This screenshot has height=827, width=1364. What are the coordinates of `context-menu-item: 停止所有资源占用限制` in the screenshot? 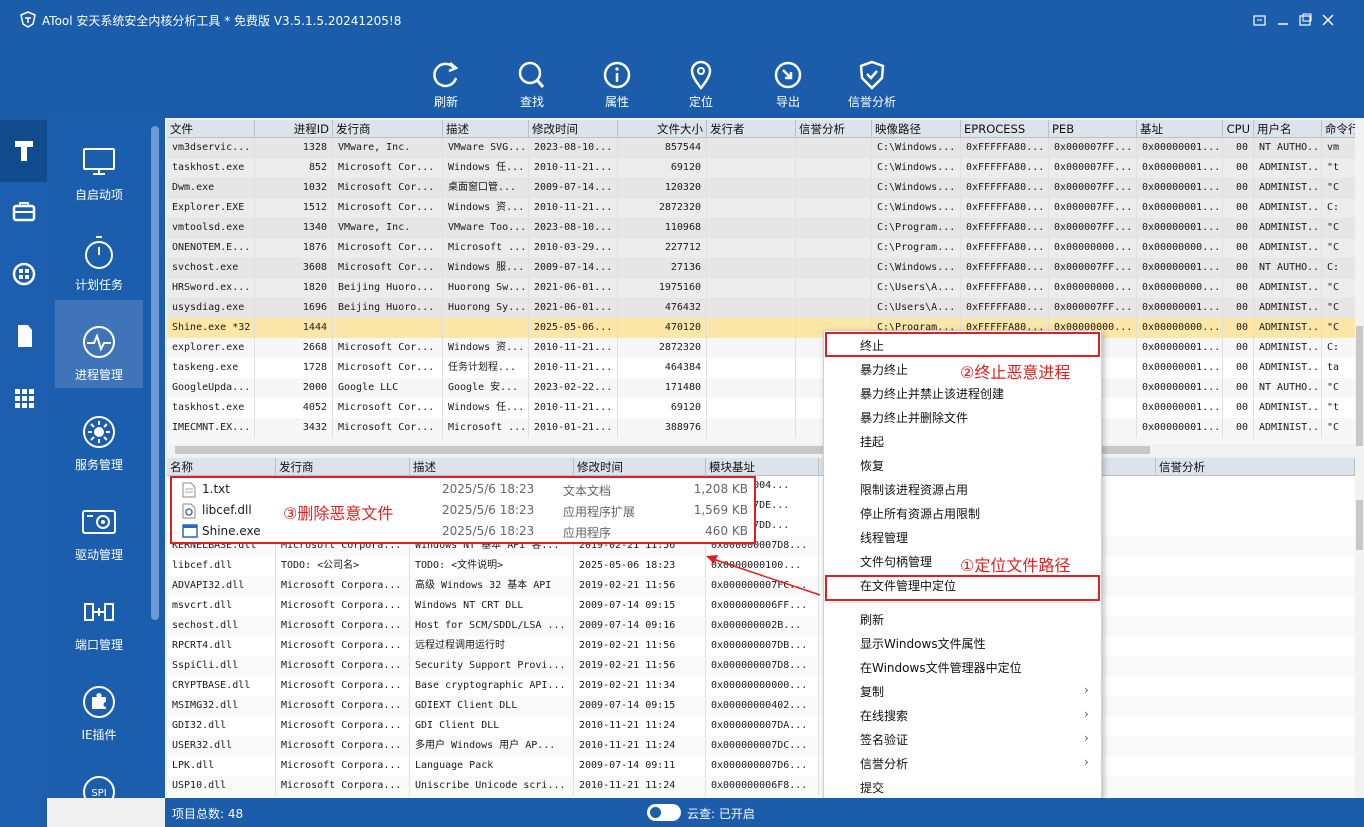 It's located at (920, 513).